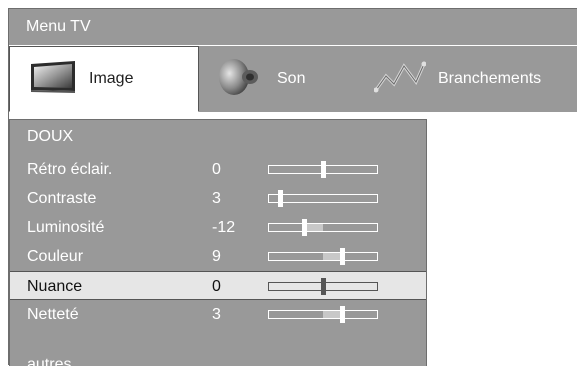  What do you see at coordinates (55, 256) in the screenshot?
I see `menu-item-label: Couleur` at bounding box center [55, 256].